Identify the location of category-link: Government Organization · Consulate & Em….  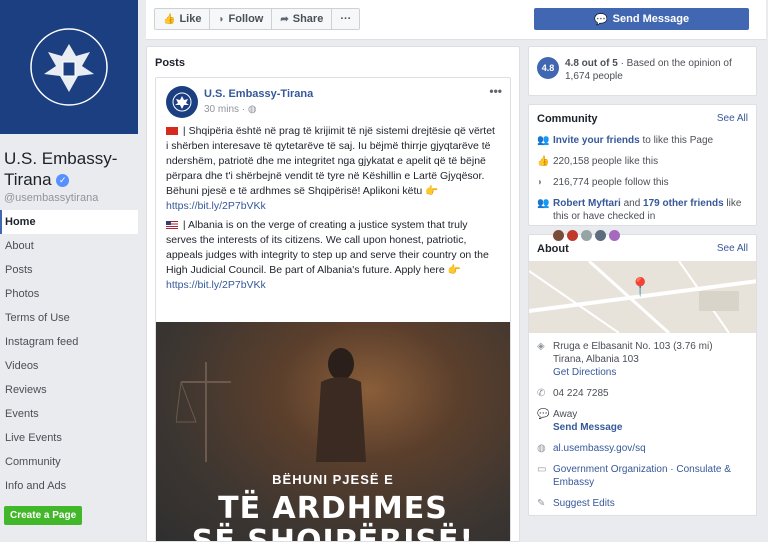
(650, 476).